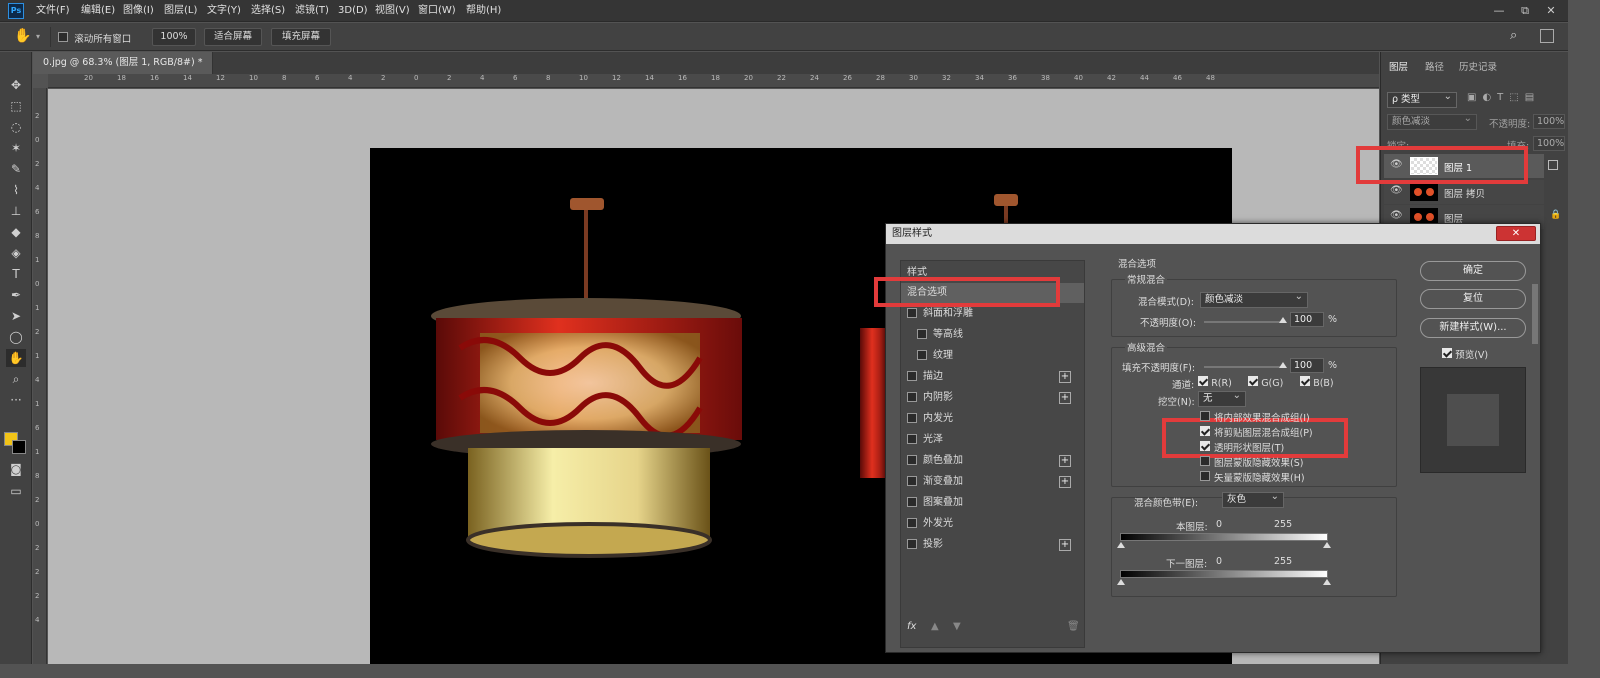 This screenshot has height=678, width=1600. What do you see at coordinates (16, 469) in the screenshot?
I see `quick-mask-icon: ◙` at bounding box center [16, 469].